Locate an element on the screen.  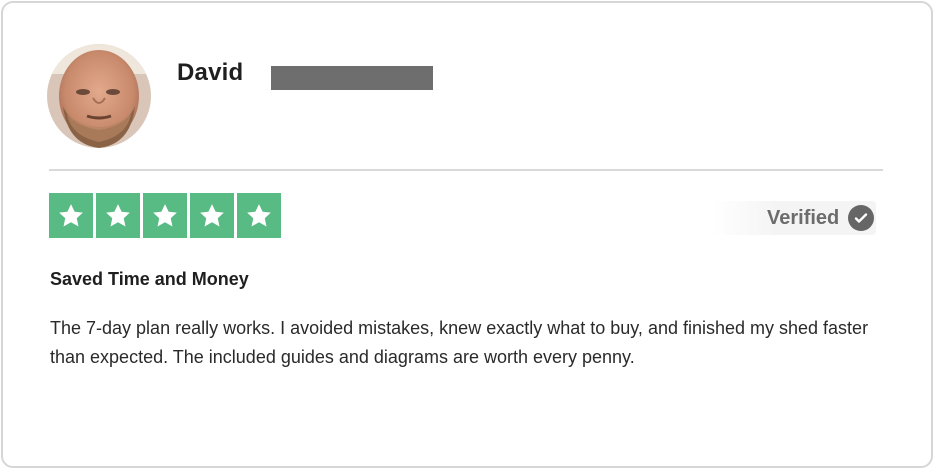
reviewer-name: David is located at coordinates (210, 72).